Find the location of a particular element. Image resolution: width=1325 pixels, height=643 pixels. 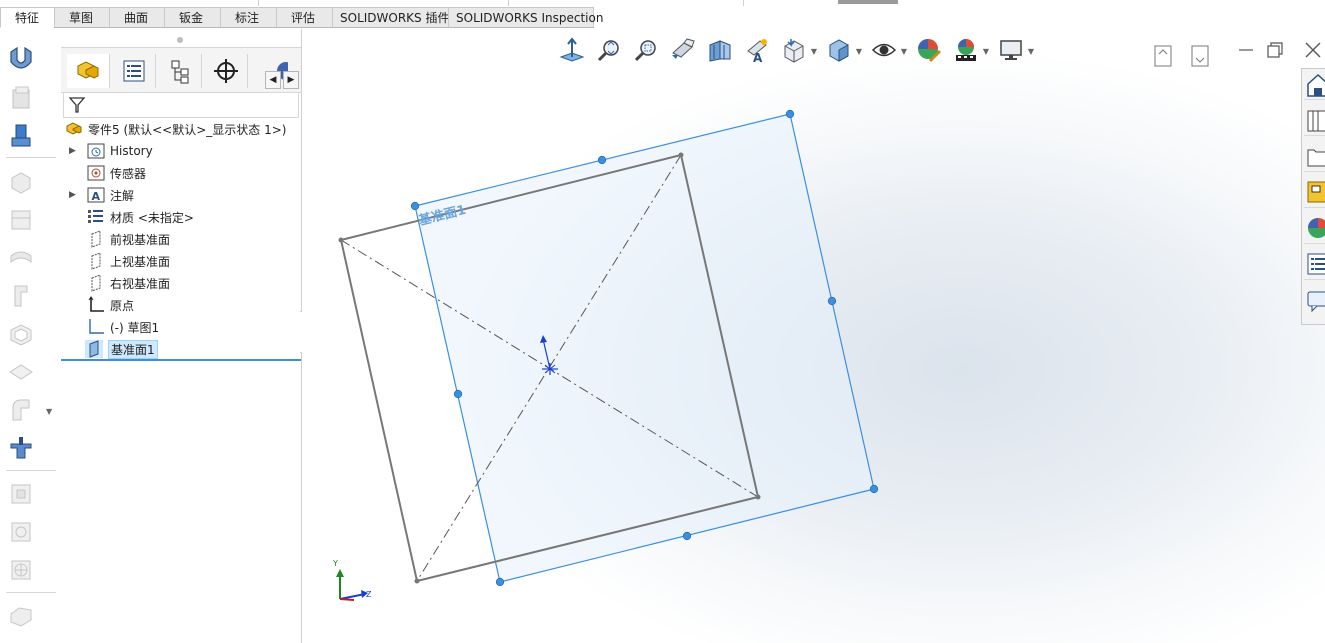

draft-icon is located at coordinates (21, 296).